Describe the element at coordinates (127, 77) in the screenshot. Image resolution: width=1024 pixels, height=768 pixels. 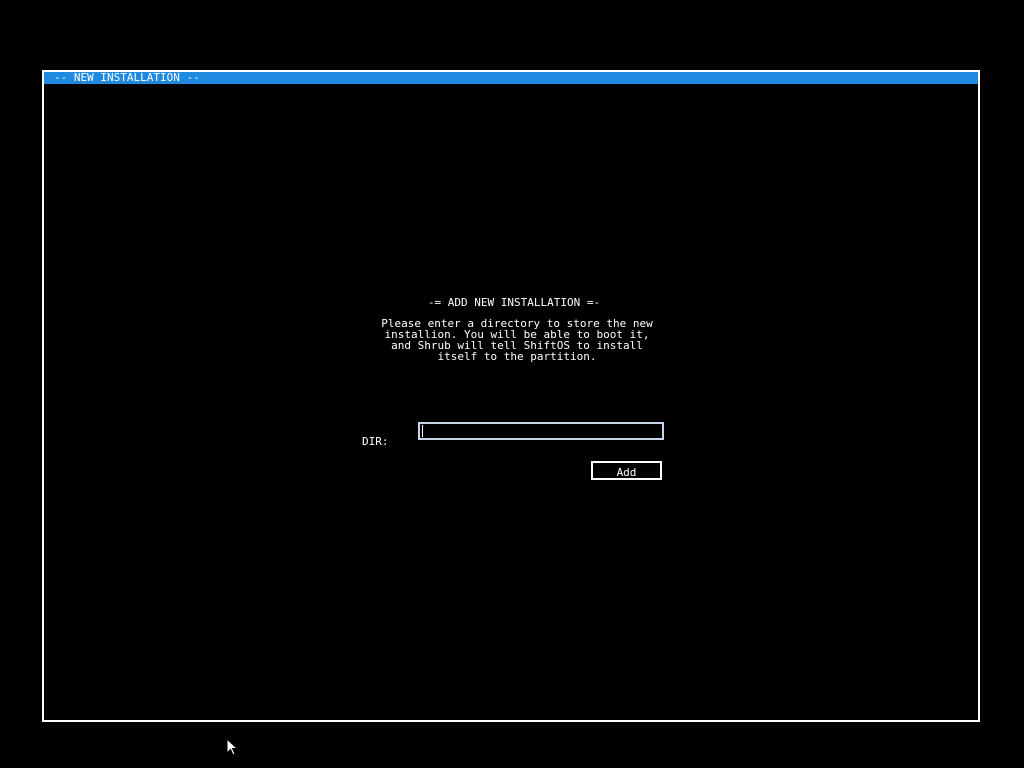
I see `window-title: -- NEW INSTALLATION --` at that location.